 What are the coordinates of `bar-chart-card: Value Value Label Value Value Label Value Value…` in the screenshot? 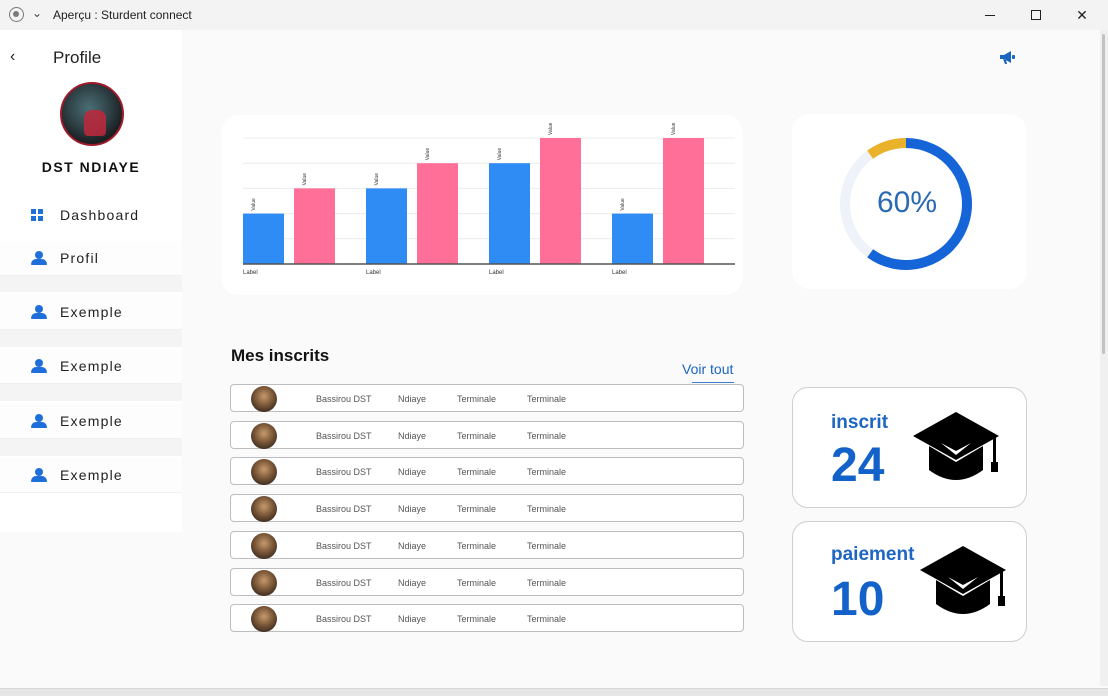 It's located at (482, 205).